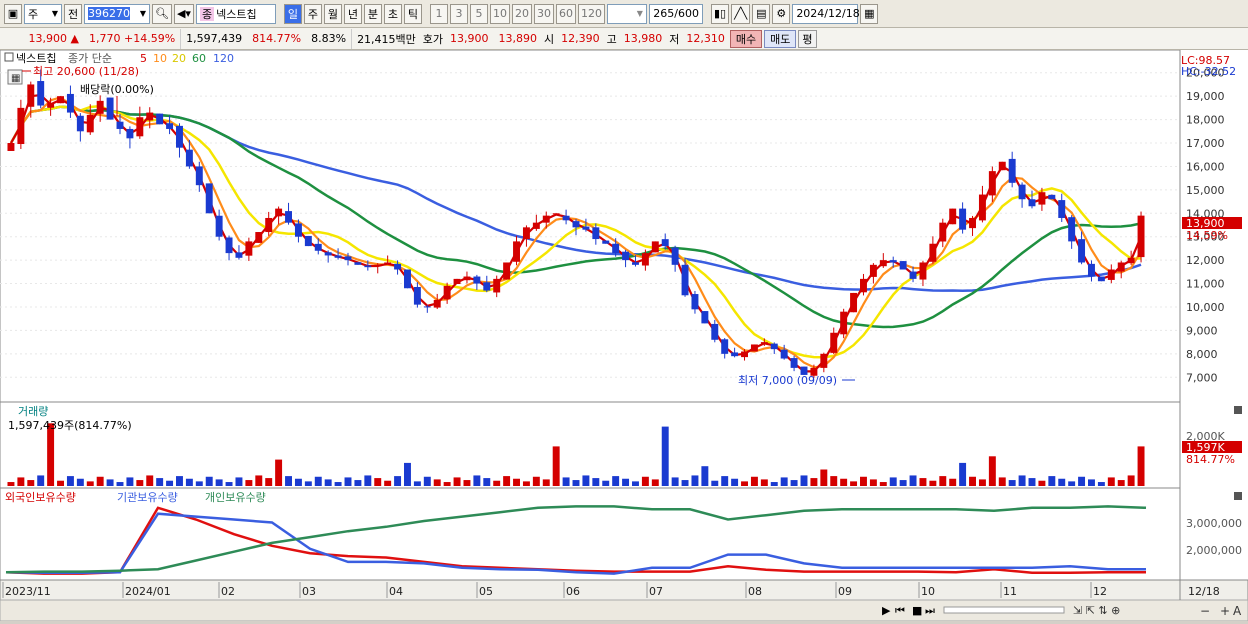 Image resolution: width=1248 pixels, height=624 pixels. What do you see at coordinates (13, 13) in the screenshot?
I see `menu-icon: ▣` at bounding box center [13, 13].